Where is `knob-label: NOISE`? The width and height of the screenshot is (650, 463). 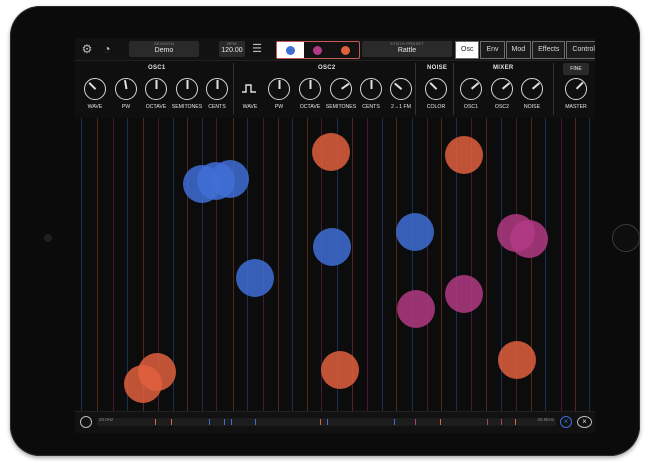
knob-label: NOISE is located at coordinates (532, 107).